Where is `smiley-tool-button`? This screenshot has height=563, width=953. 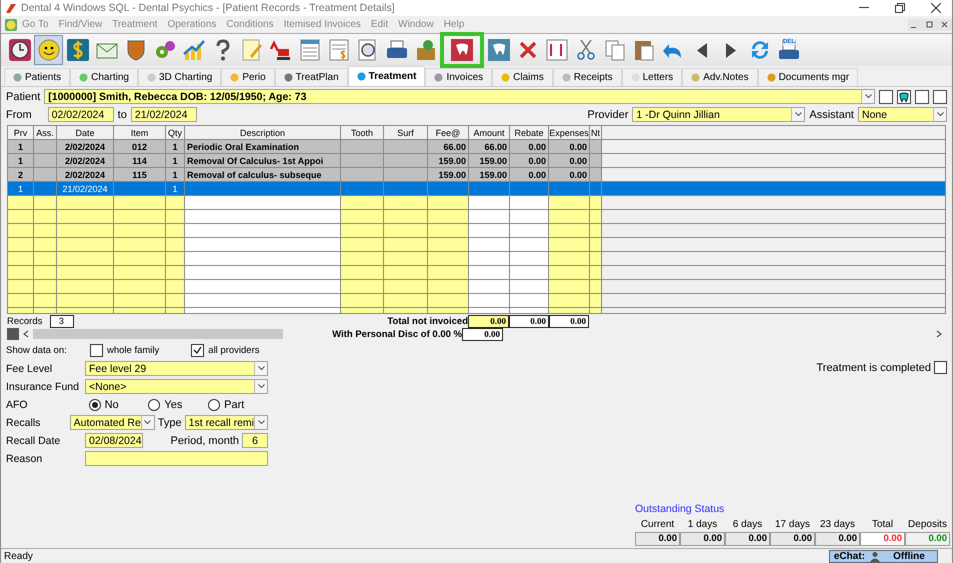
smiley-tool-button is located at coordinates (48, 50).